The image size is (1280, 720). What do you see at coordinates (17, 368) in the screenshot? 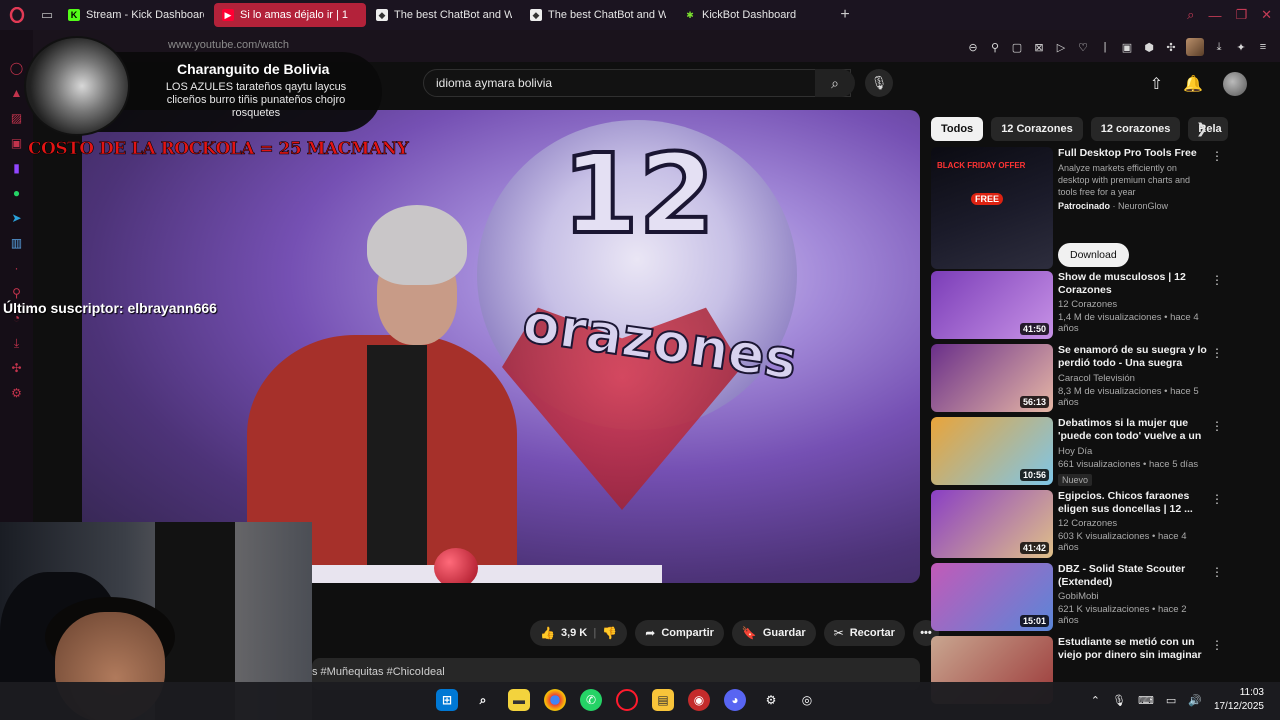
I see `extensions-sidebar-icon: ✣` at bounding box center [17, 368].